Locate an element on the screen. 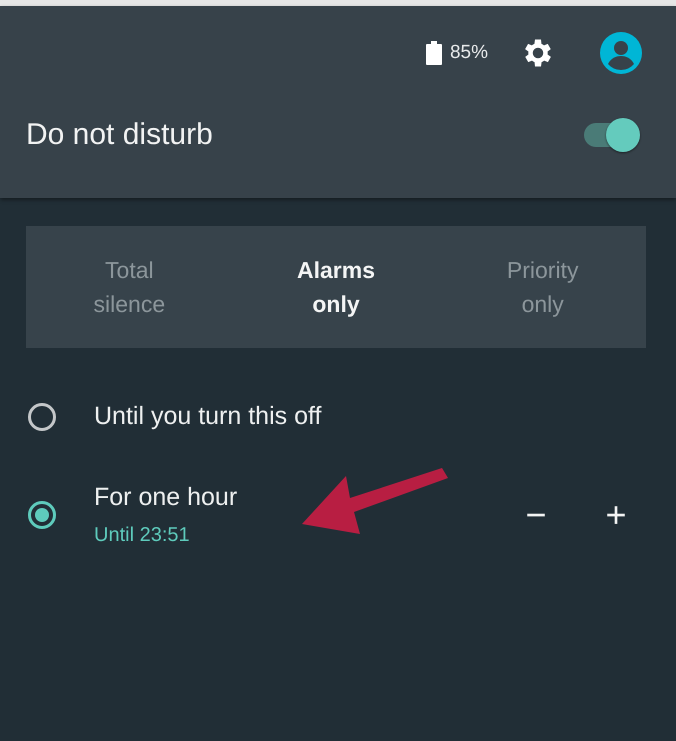 The height and width of the screenshot is (741, 676). toggle-switch is located at coordinates (612, 135).